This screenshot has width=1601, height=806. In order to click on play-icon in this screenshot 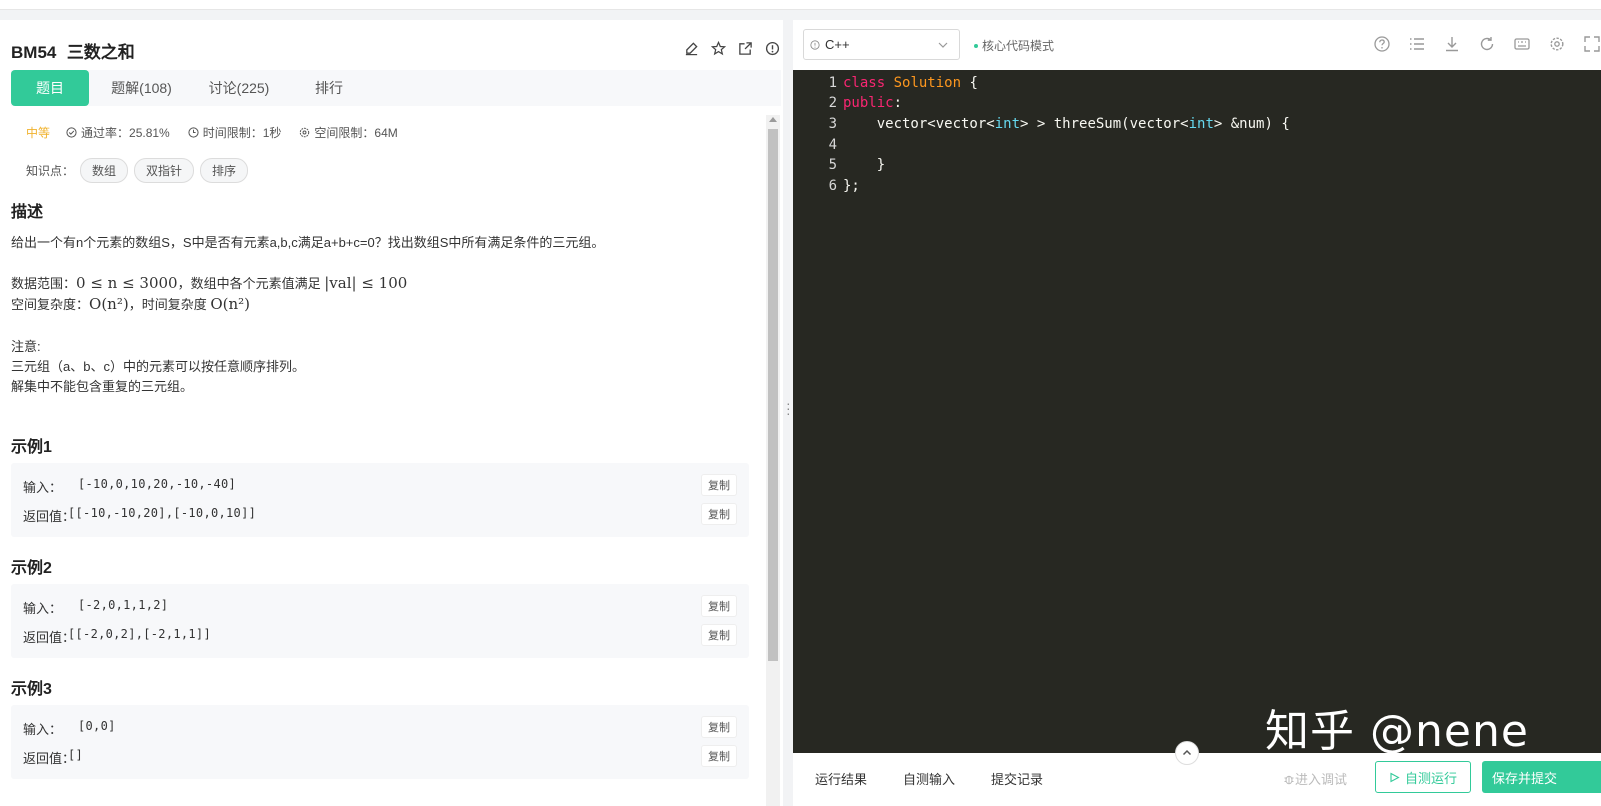, I will do `click(1395, 777)`.